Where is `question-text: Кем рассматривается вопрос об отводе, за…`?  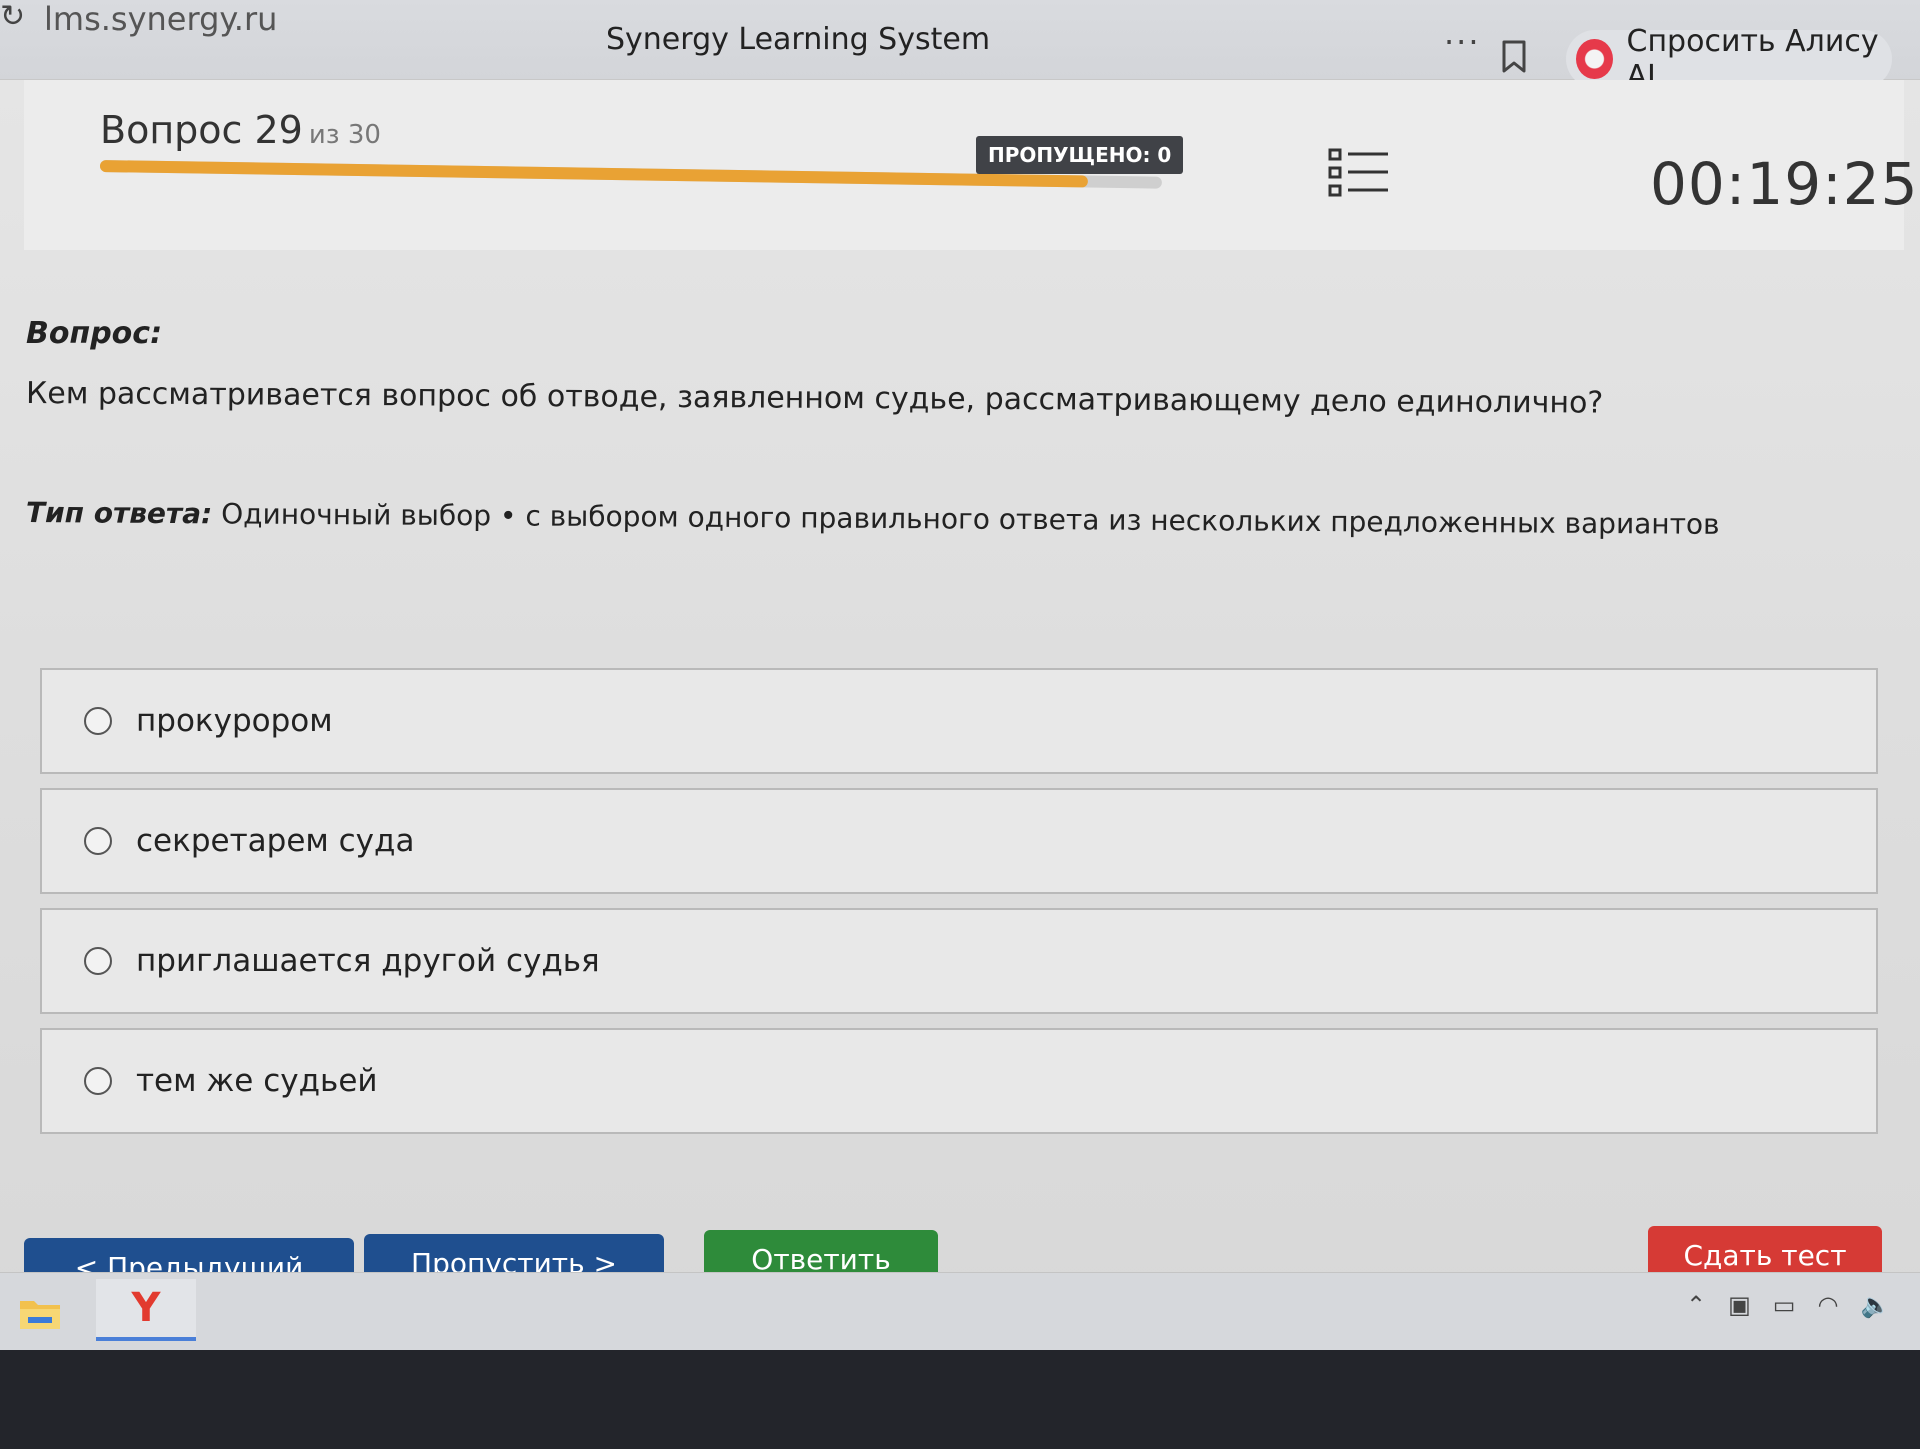 question-text: Кем рассматривается вопрос об отводе, за… is located at coordinates (814, 398).